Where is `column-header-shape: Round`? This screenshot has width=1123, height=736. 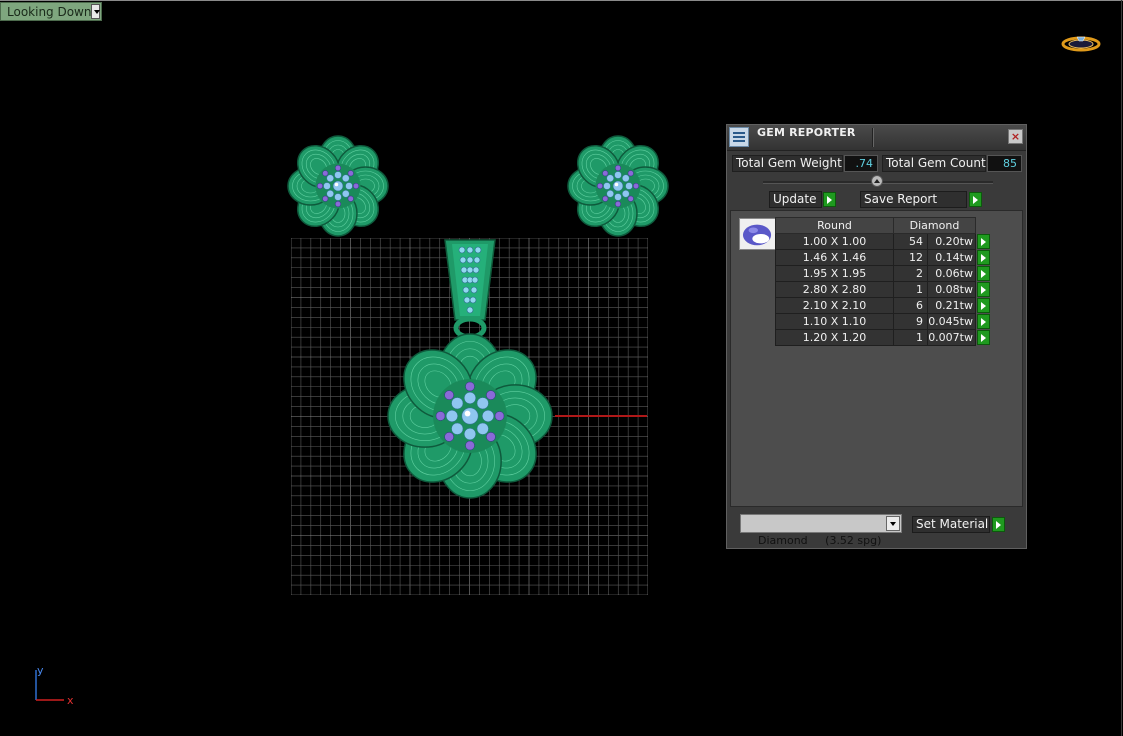 column-header-shape: Round is located at coordinates (834, 225).